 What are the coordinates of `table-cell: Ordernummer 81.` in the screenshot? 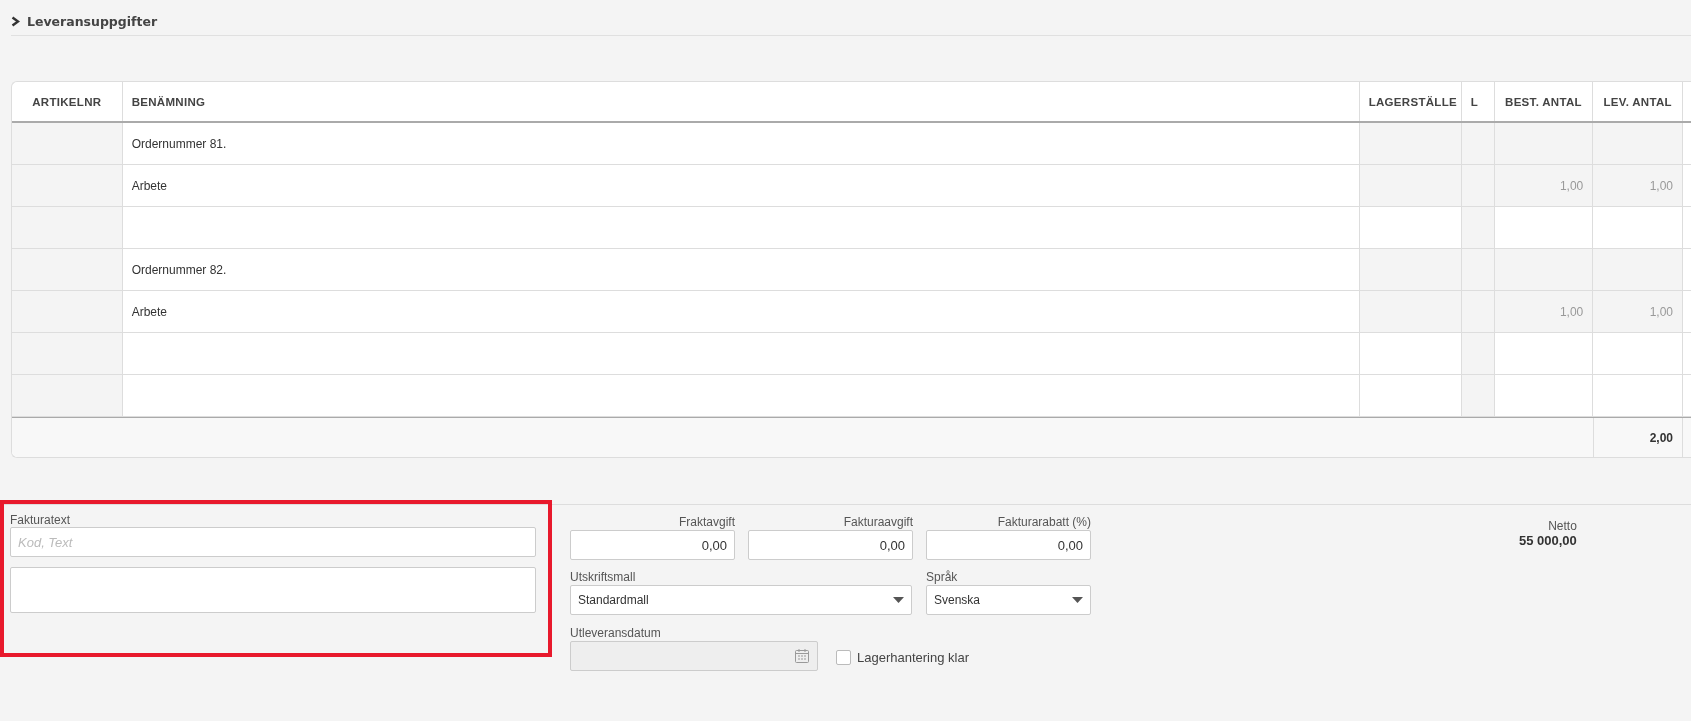 It's located at (741, 143).